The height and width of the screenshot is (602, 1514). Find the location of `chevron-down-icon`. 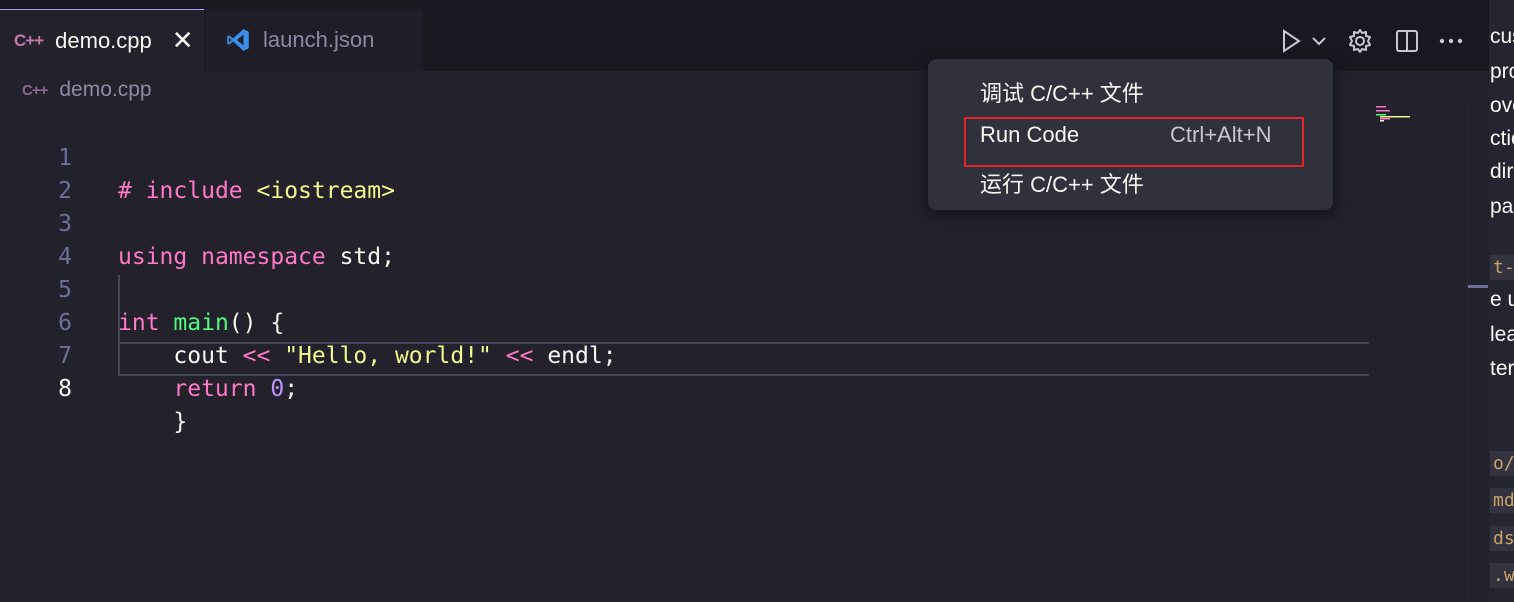

chevron-down-icon is located at coordinates (1319, 41).